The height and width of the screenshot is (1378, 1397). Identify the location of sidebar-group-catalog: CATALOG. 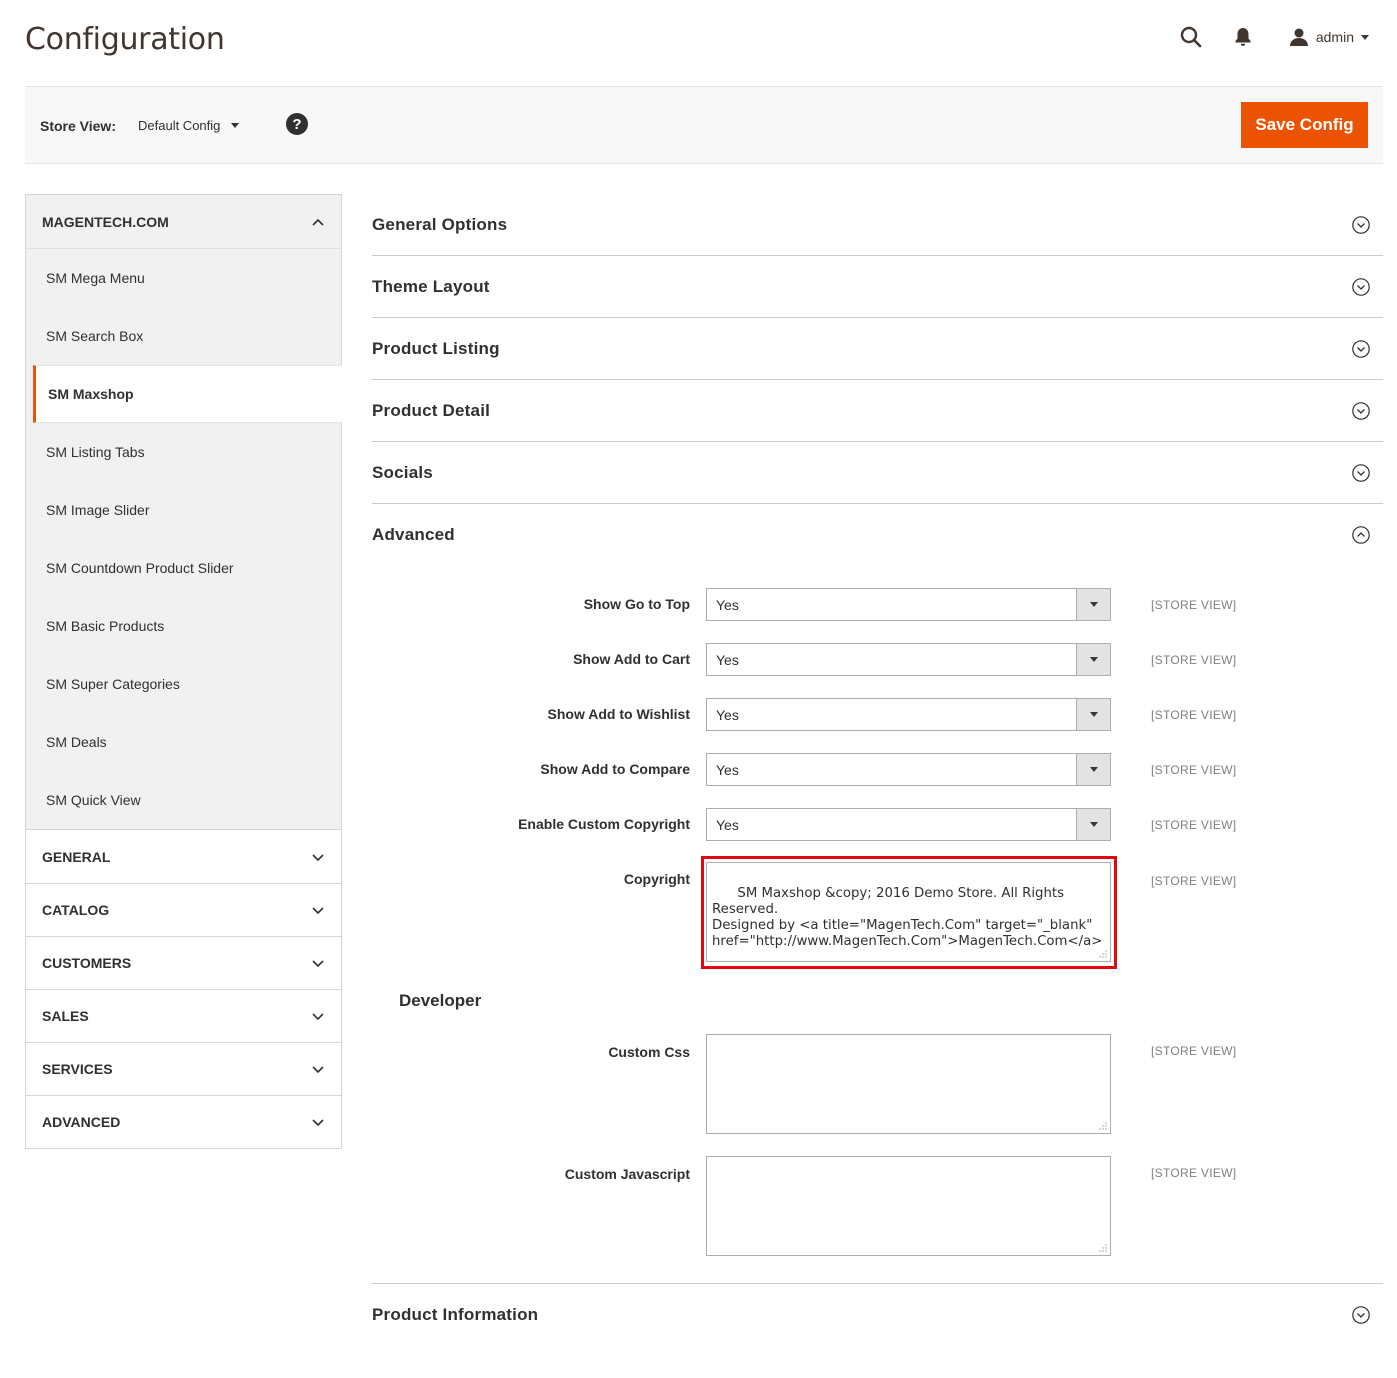
(183, 909).